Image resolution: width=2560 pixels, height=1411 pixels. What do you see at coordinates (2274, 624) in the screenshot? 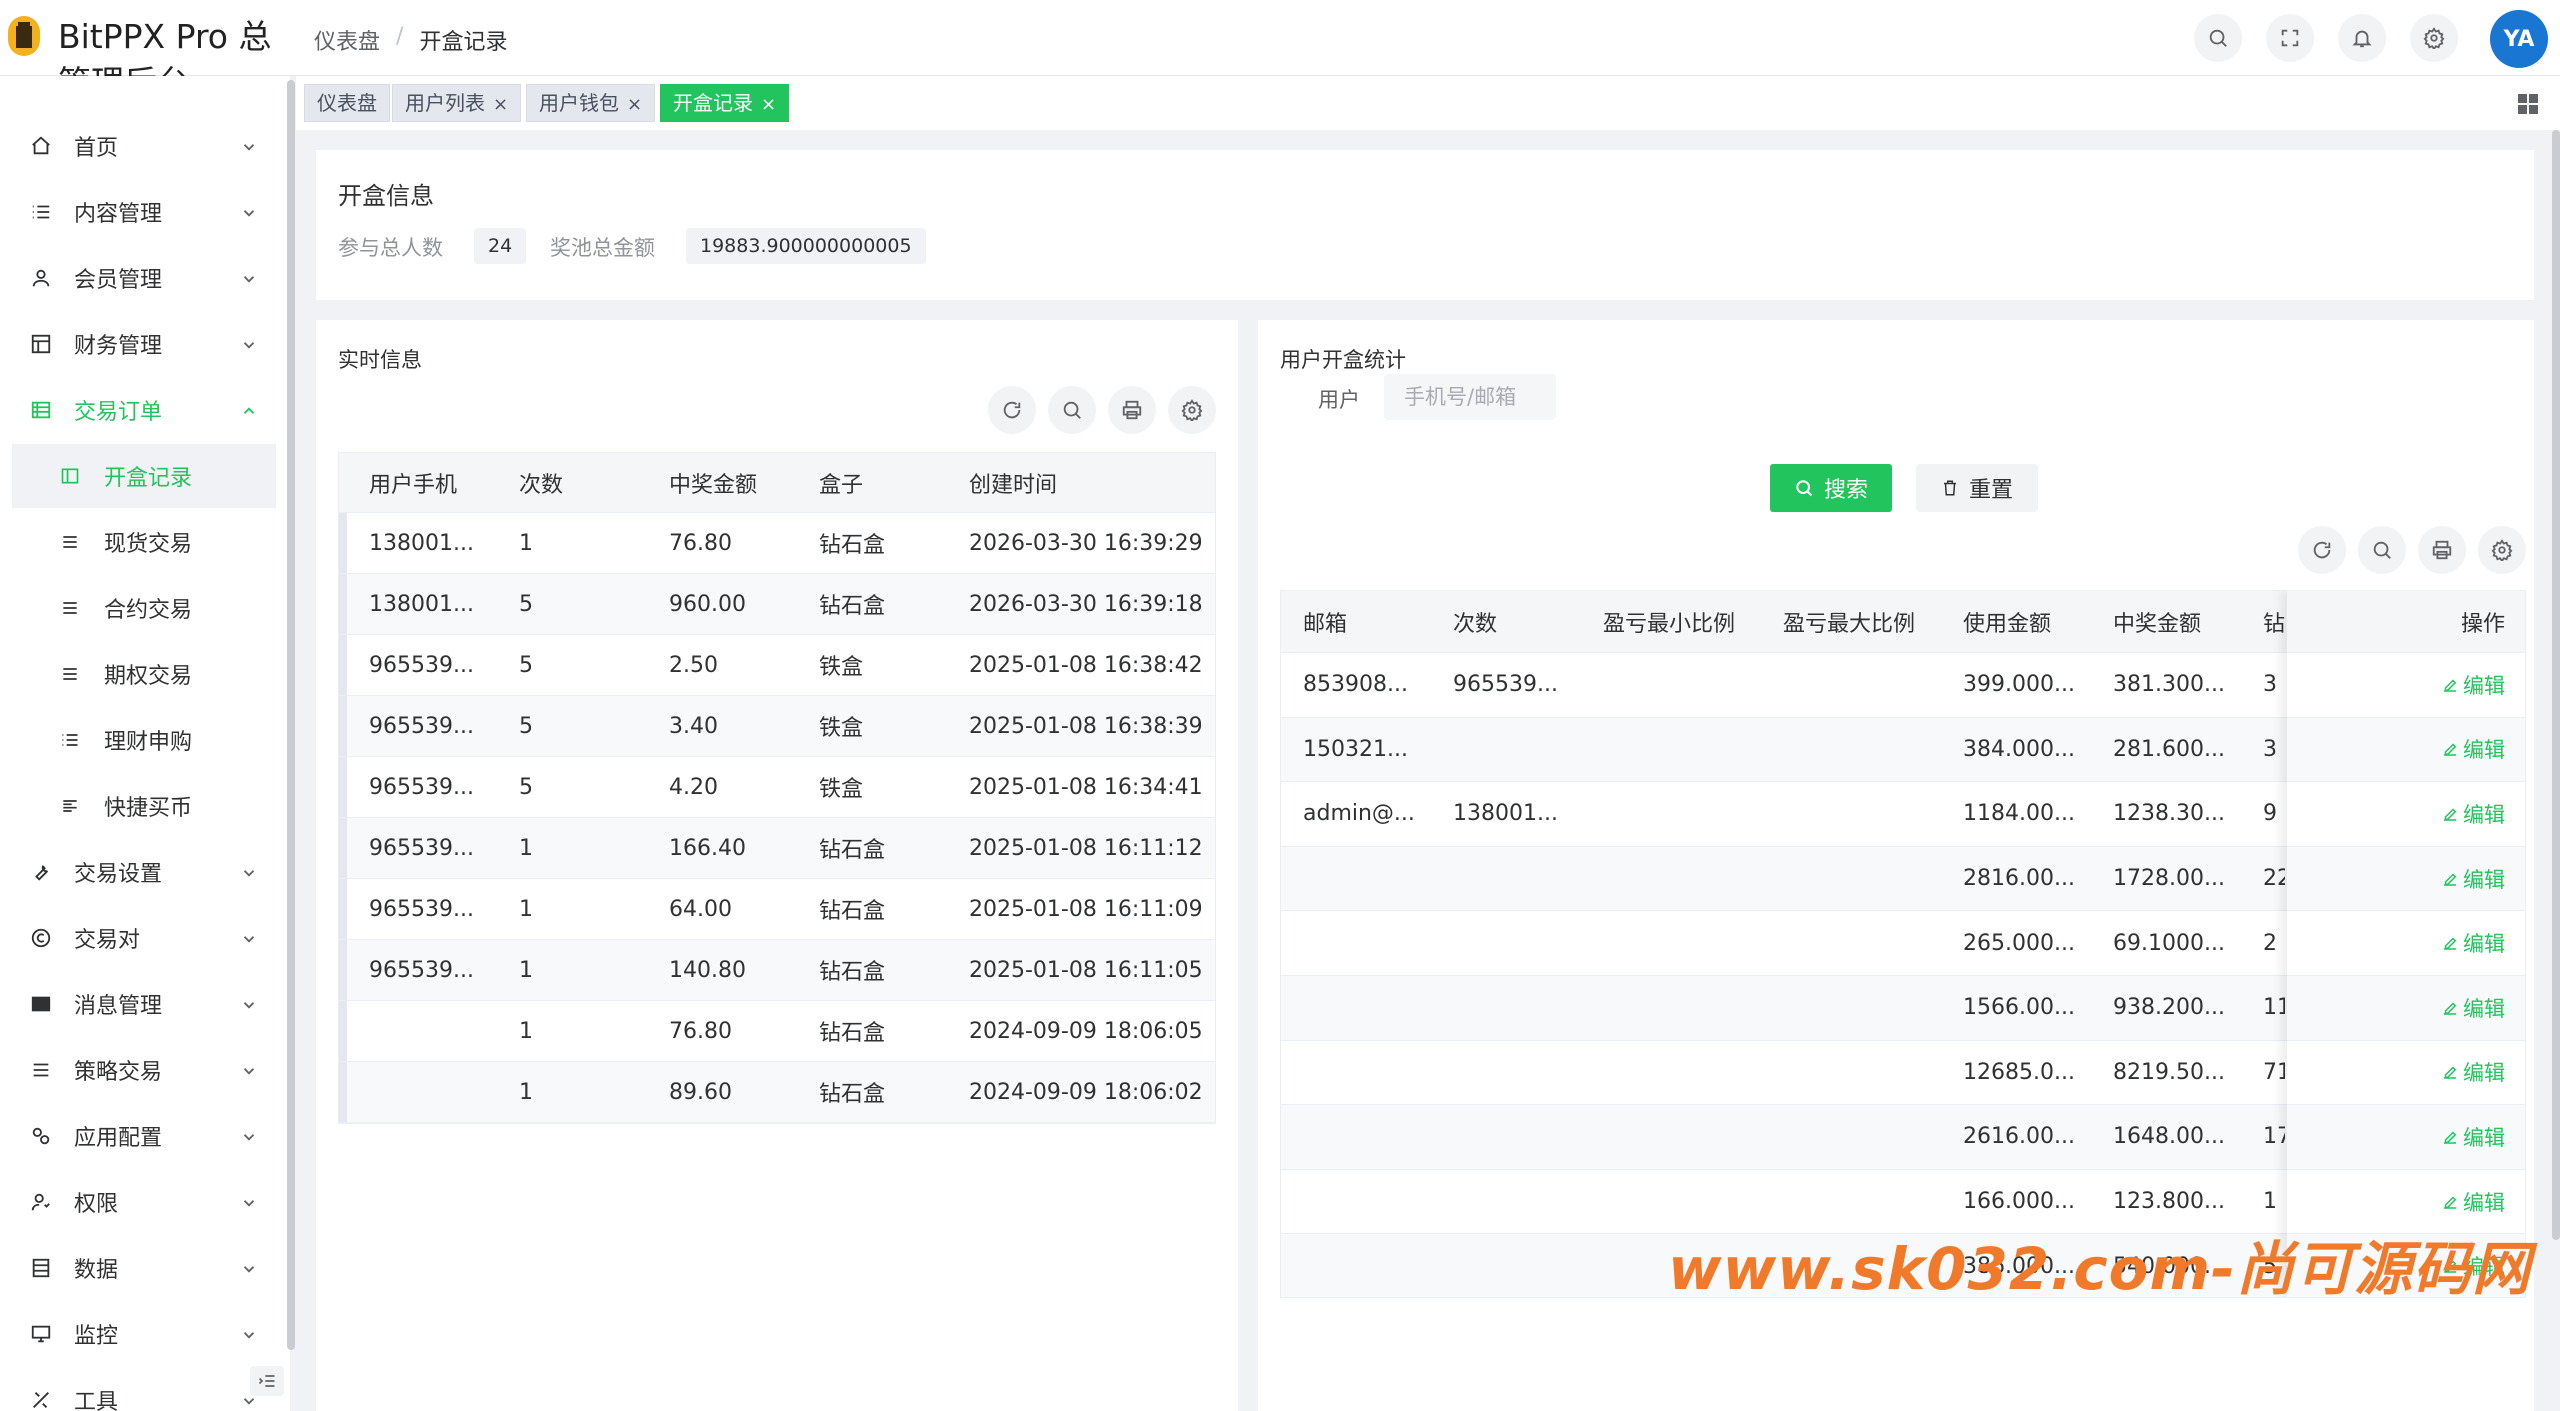
I see `column-header: 钻` at bounding box center [2274, 624].